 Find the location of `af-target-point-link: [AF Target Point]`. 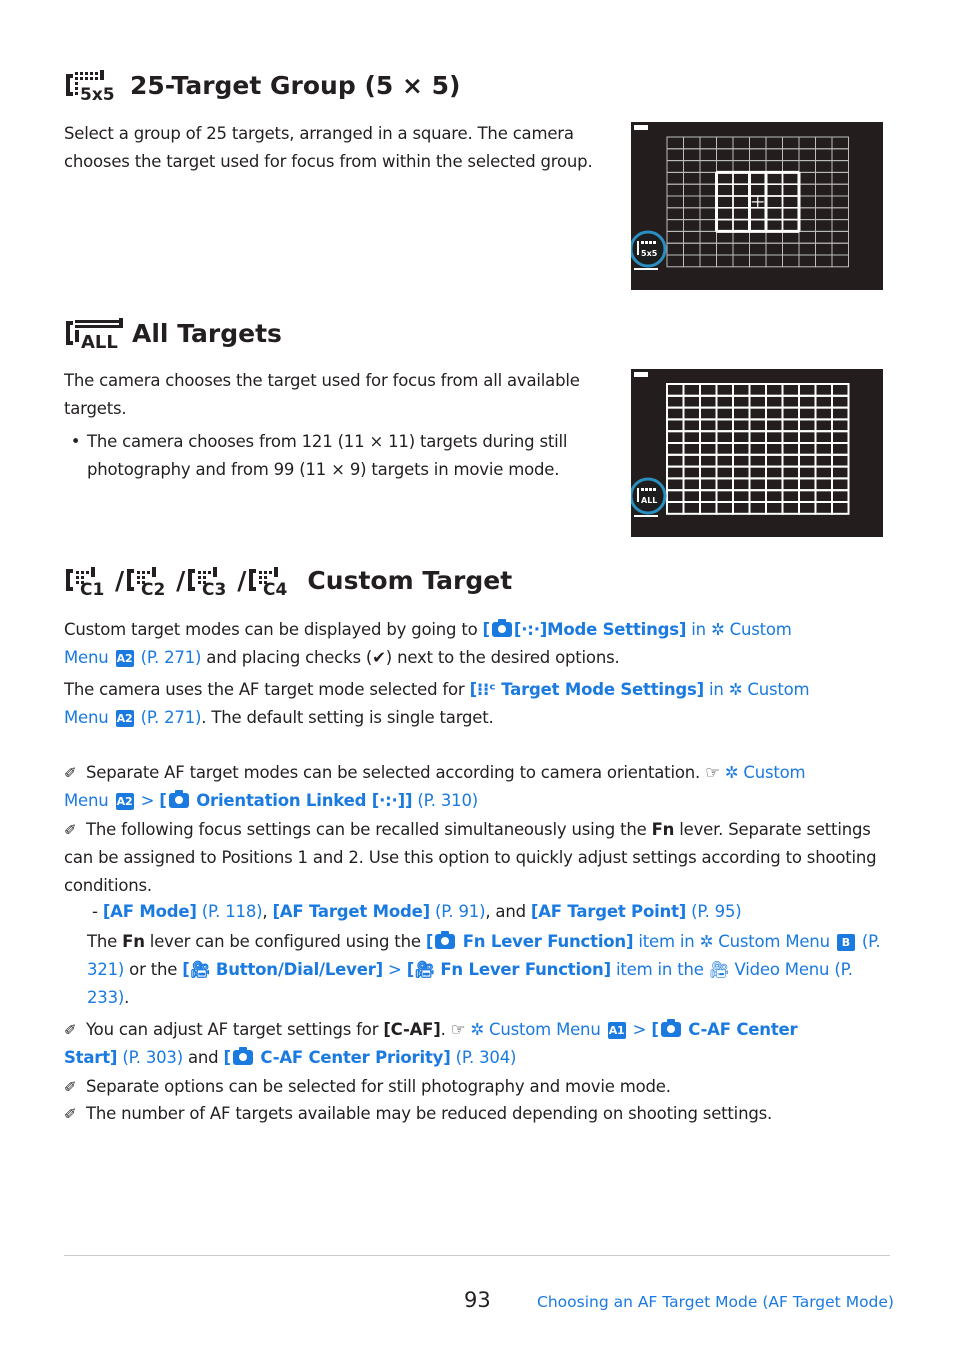

af-target-point-link: [AF Target Point] is located at coordinates (608, 911).